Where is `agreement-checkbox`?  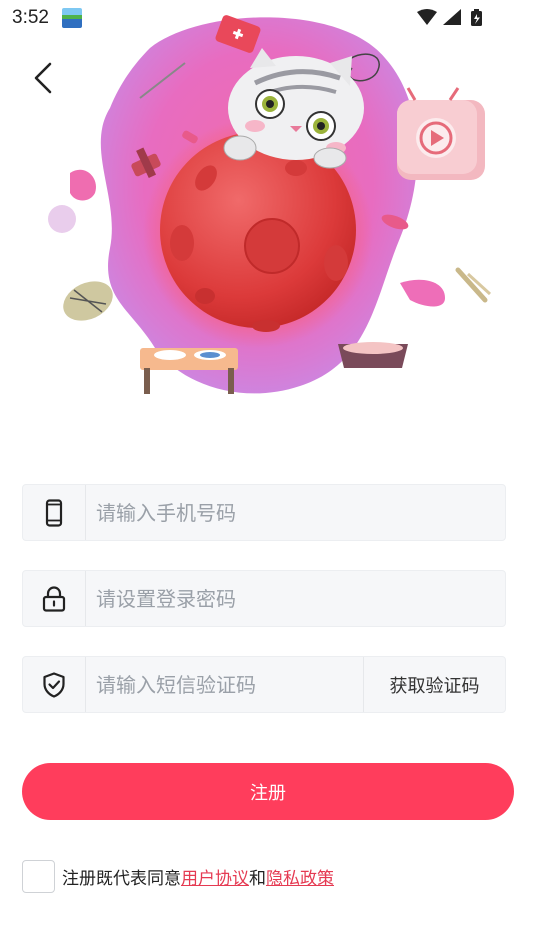
agreement-checkbox is located at coordinates (38, 876).